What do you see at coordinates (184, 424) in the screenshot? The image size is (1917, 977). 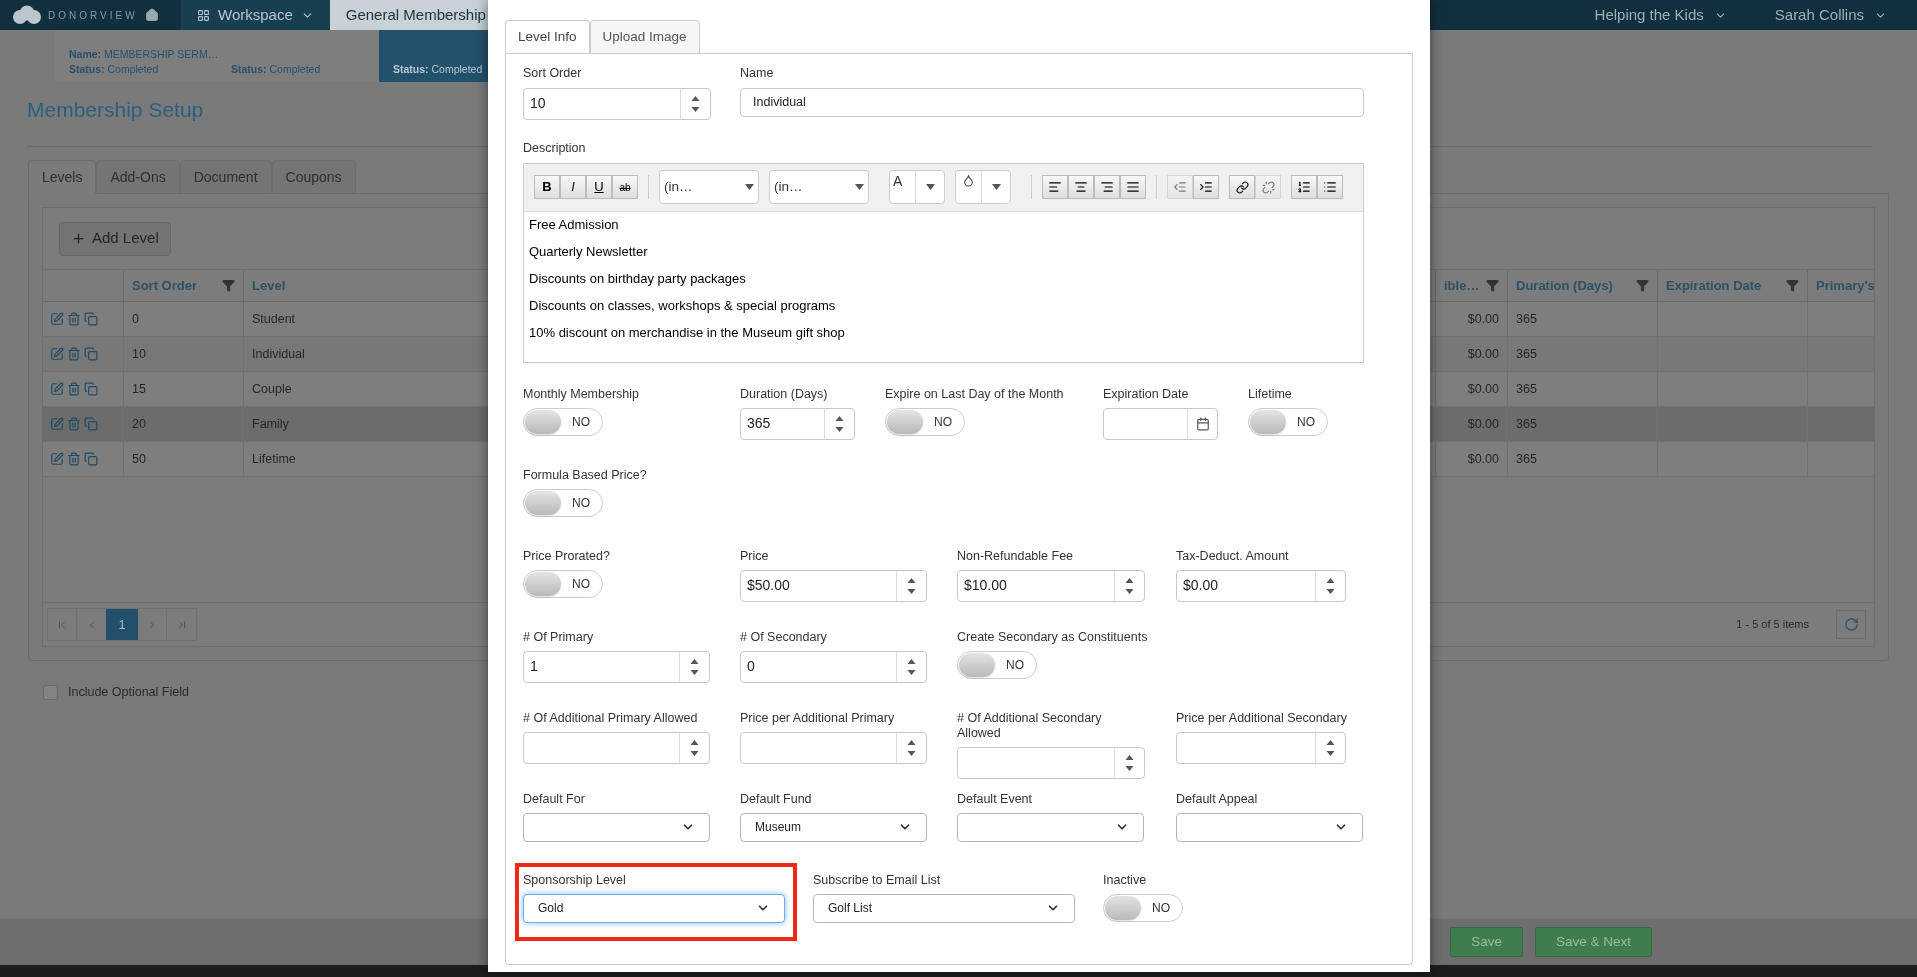 I see `table-cell: 20` at bounding box center [184, 424].